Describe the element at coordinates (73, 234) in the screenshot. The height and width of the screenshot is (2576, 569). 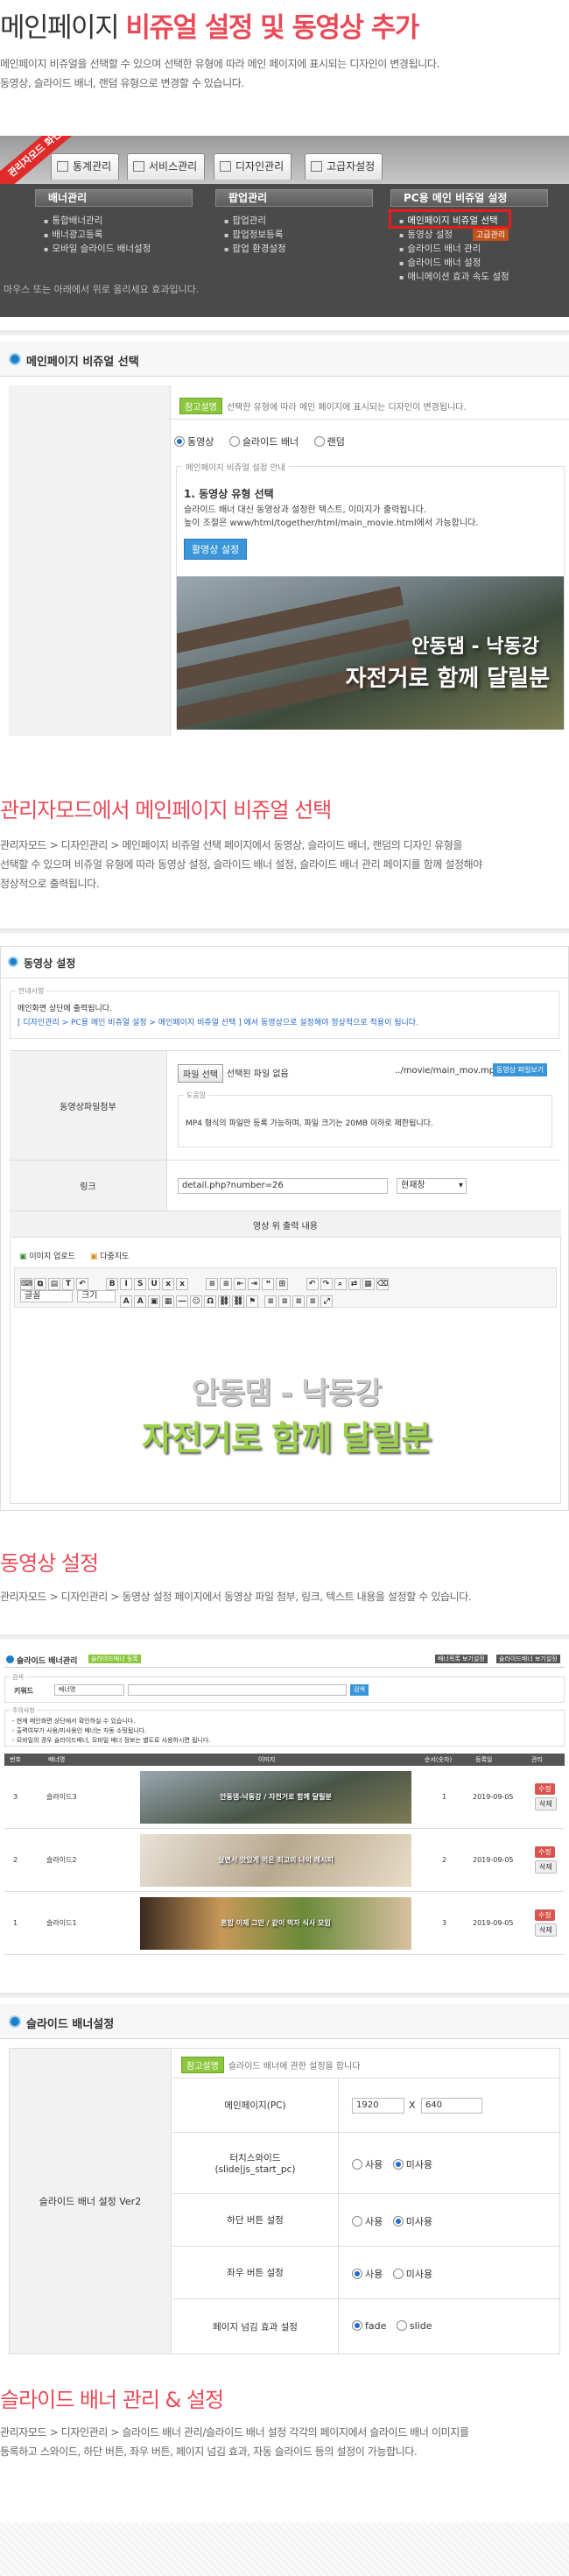
I see `menu-item: 배너광고등록` at that location.